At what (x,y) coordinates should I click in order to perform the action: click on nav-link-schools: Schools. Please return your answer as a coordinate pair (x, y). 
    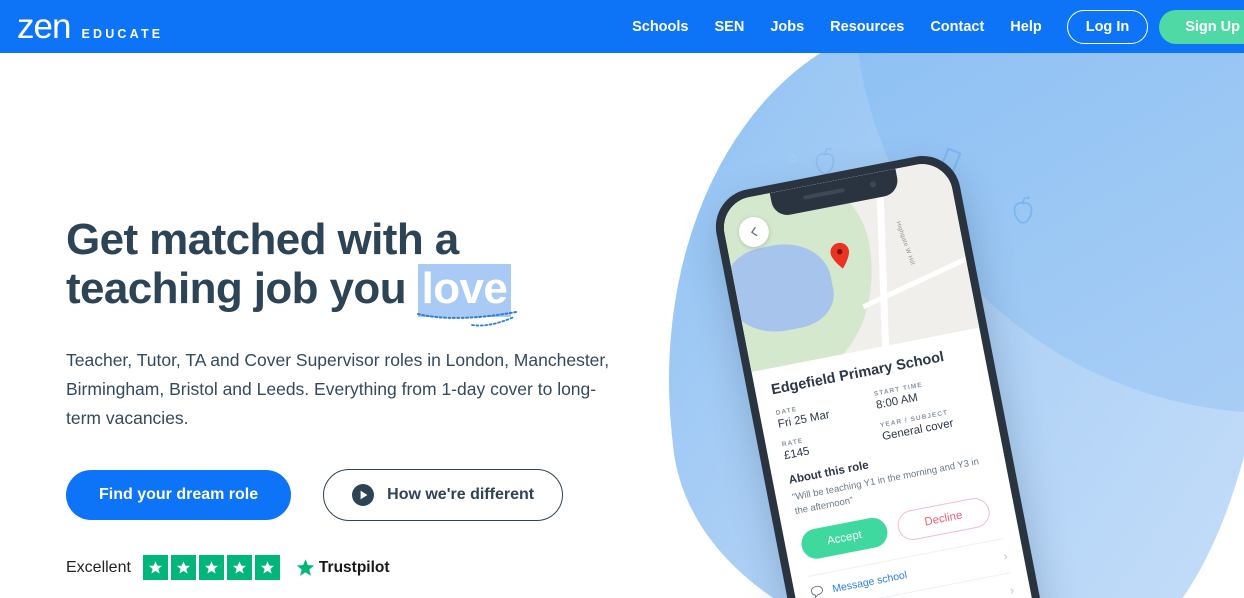
    Looking at the image, I should click on (660, 27).